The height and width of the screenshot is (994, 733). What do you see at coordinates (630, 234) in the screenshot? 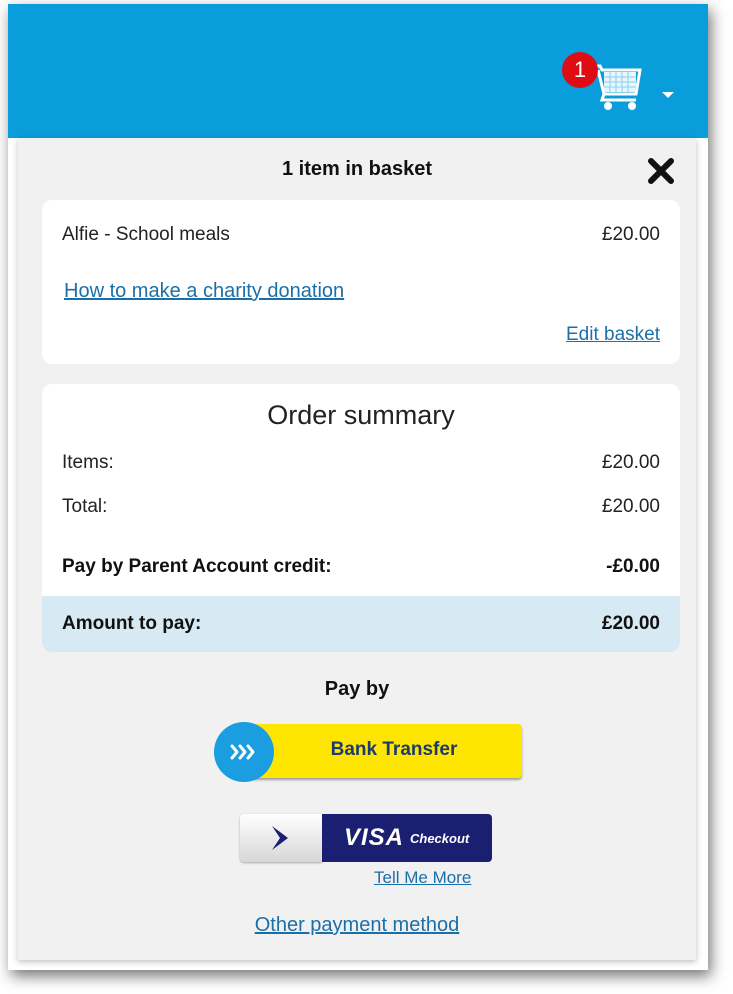
I see `basket-item-price: £20.00` at bounding box center [630, 234].